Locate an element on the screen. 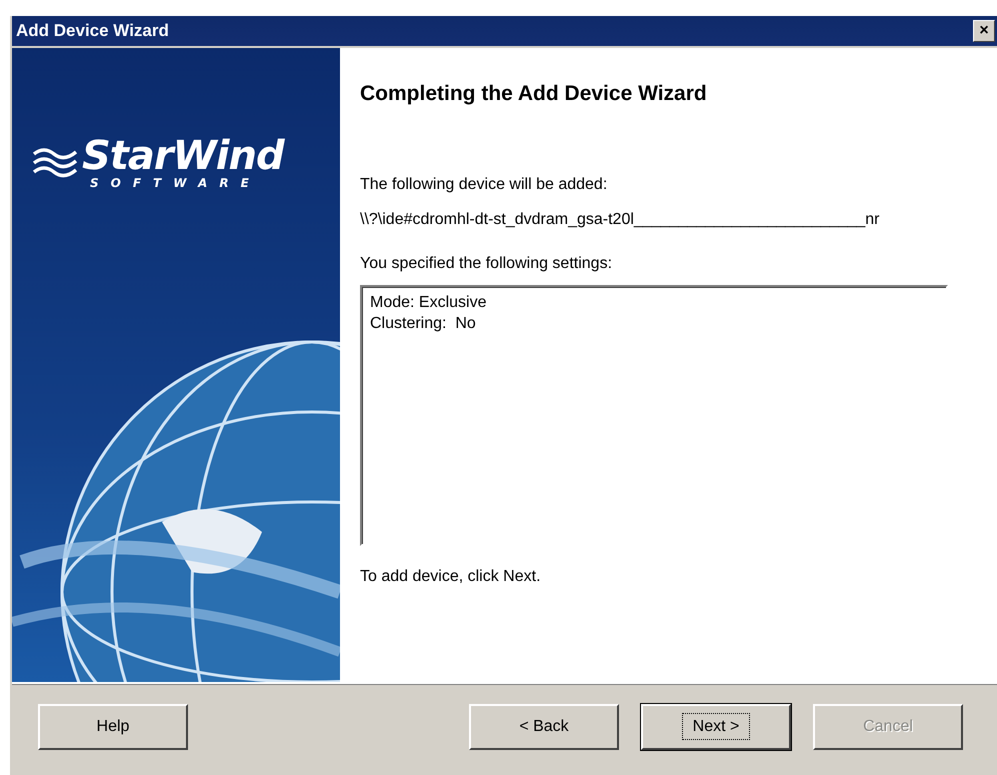 The width and height of the screenshot is (997, 775). close-button: × is located at coordinates (984, 31).